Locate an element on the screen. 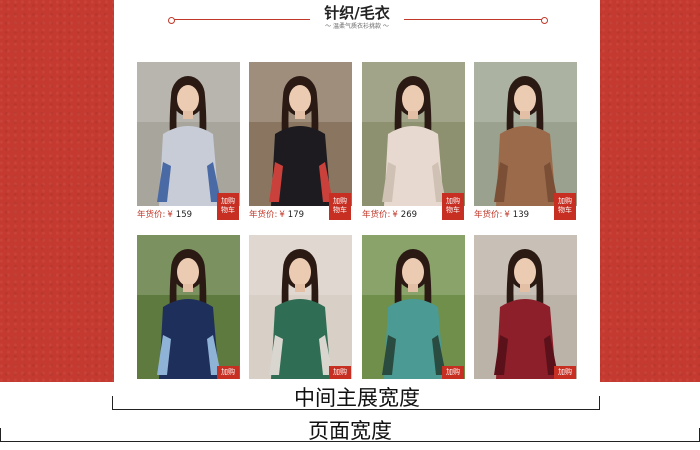 The image size is (700, 450). center-width-bracket is located at coordinates (356, 409).